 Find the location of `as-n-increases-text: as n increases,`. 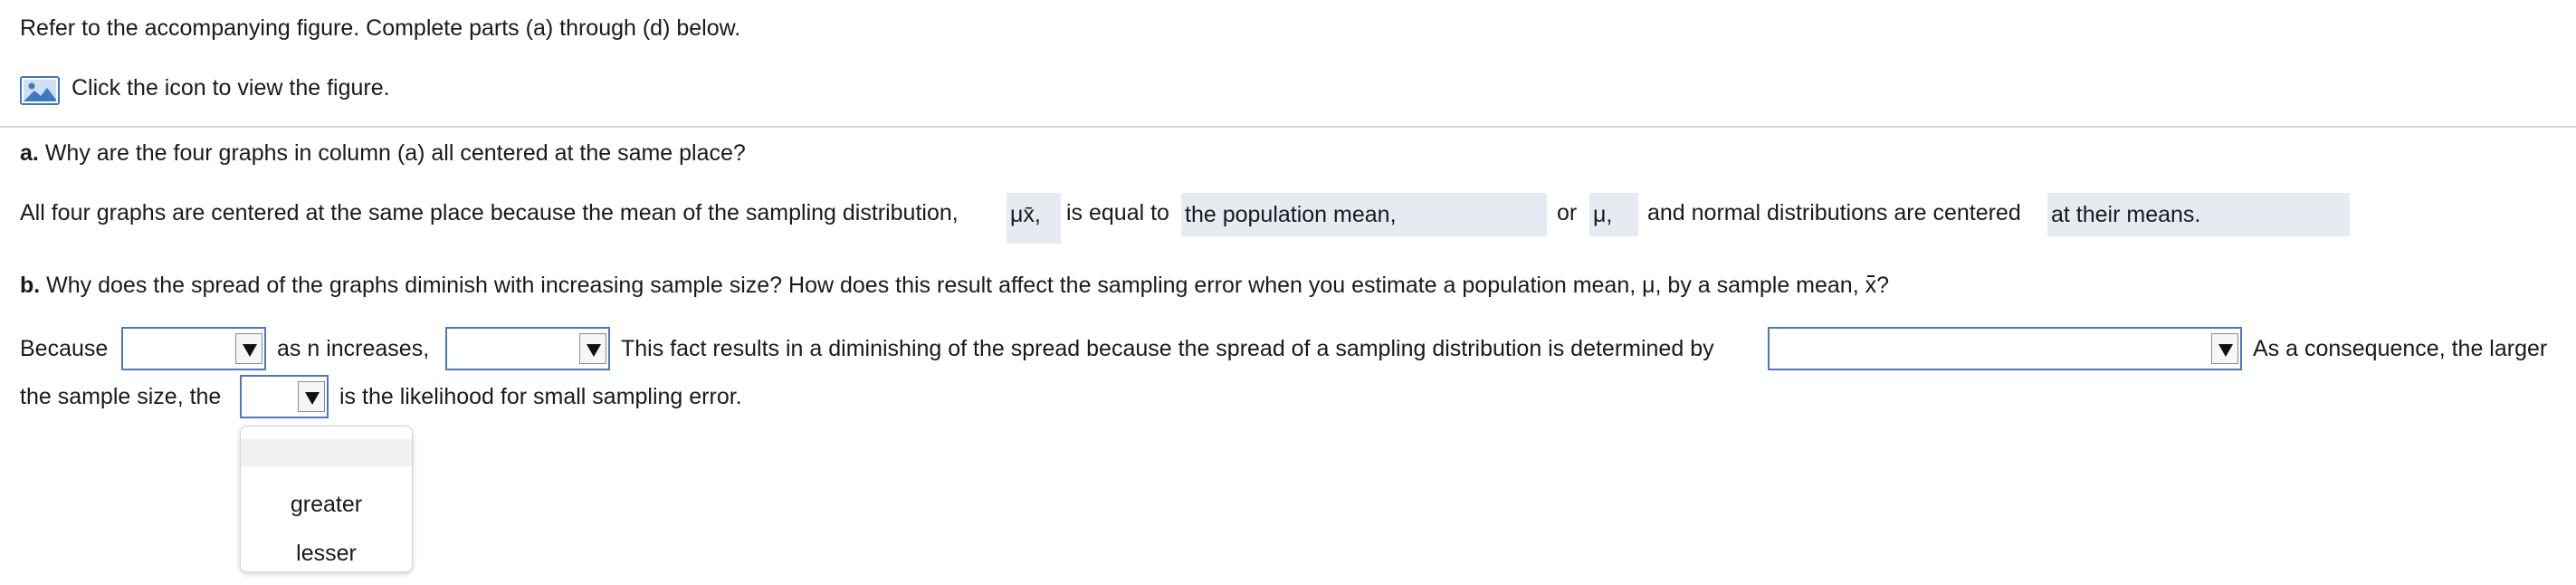

as-n-increases-text: as n increases, is located at coordinates (353, 348).